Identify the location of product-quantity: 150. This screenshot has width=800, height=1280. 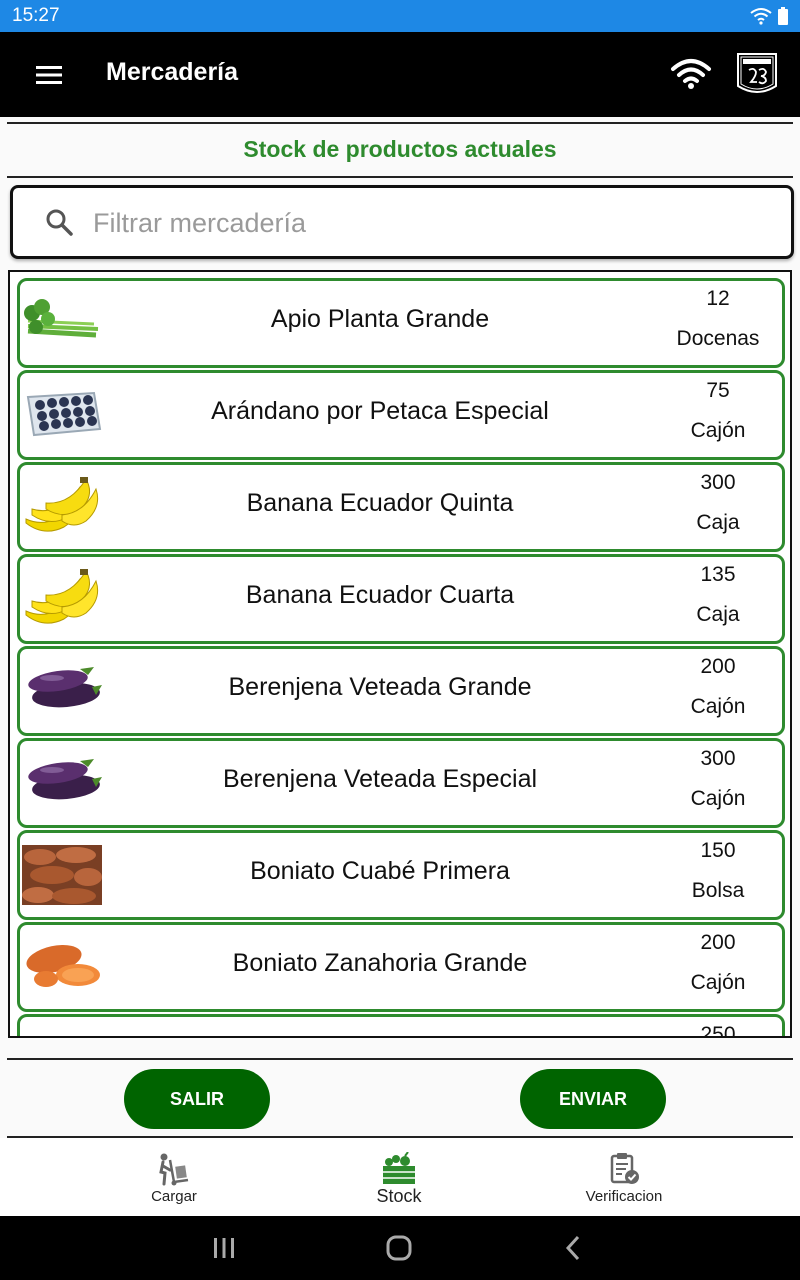
(718, 850).